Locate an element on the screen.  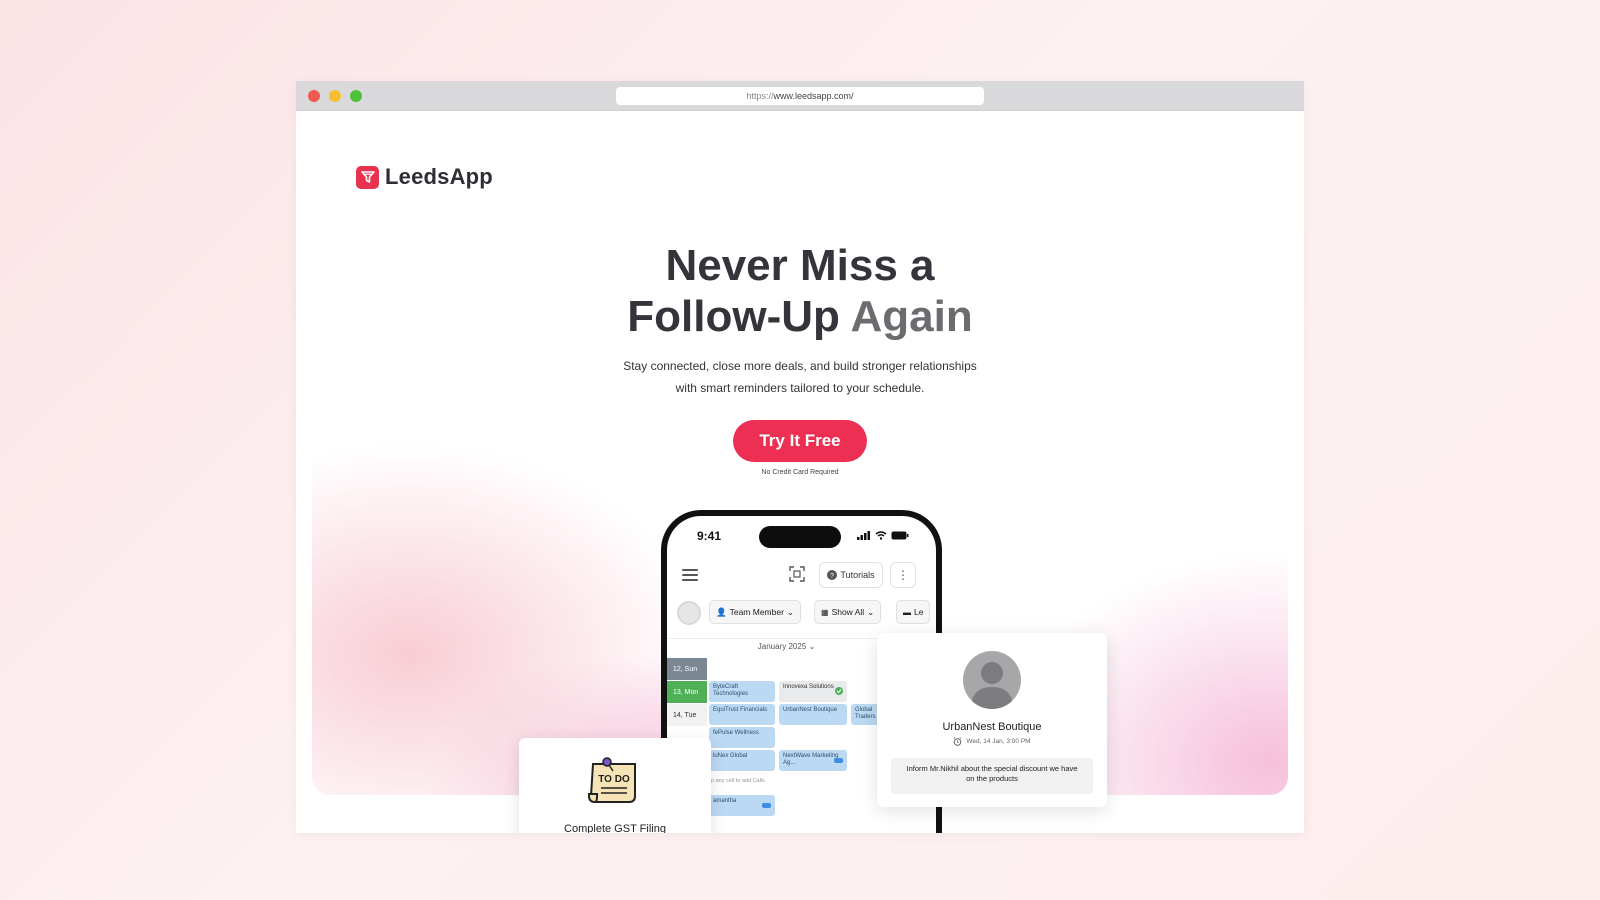
day-label: 14, Tue is located at coordinates (687, 715).